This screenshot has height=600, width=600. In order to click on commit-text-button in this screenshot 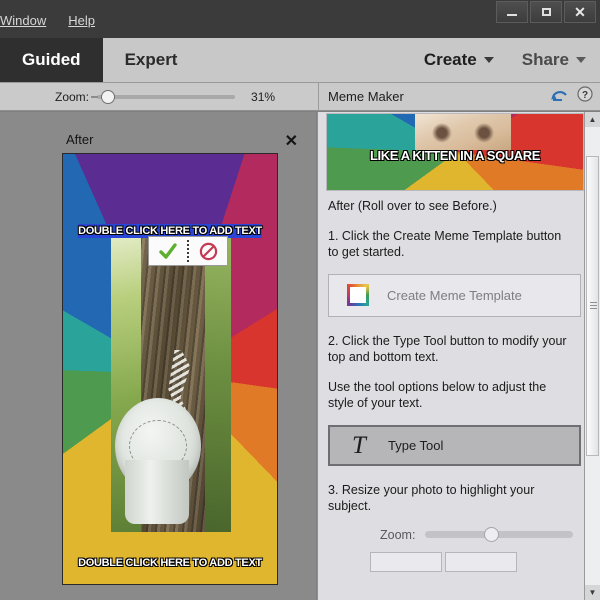, I will do `click(168, 251)`.